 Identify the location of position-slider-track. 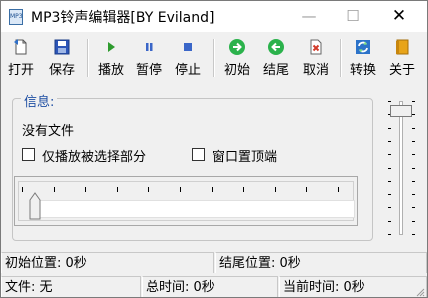
(192, 209).